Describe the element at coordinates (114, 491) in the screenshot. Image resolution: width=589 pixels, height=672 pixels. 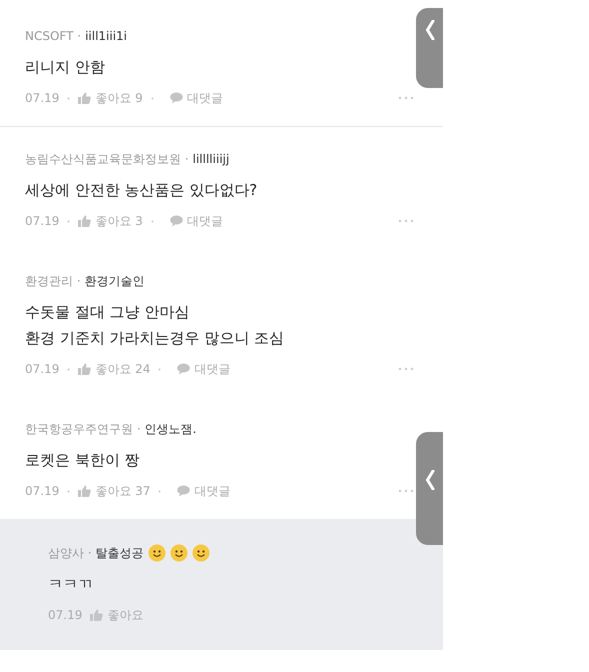
I see `like-button: 좋아요 37` at that location.